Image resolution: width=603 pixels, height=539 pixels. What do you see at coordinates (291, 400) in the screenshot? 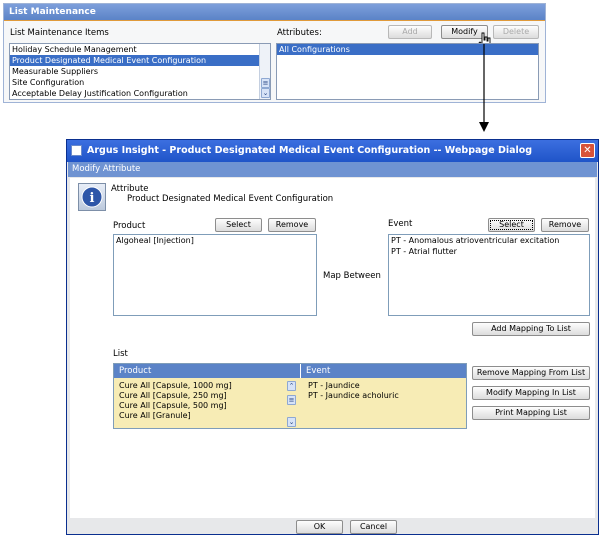
I see `mapping-scroll-thumb-icon: ≡` at bounding box center [291, 400].